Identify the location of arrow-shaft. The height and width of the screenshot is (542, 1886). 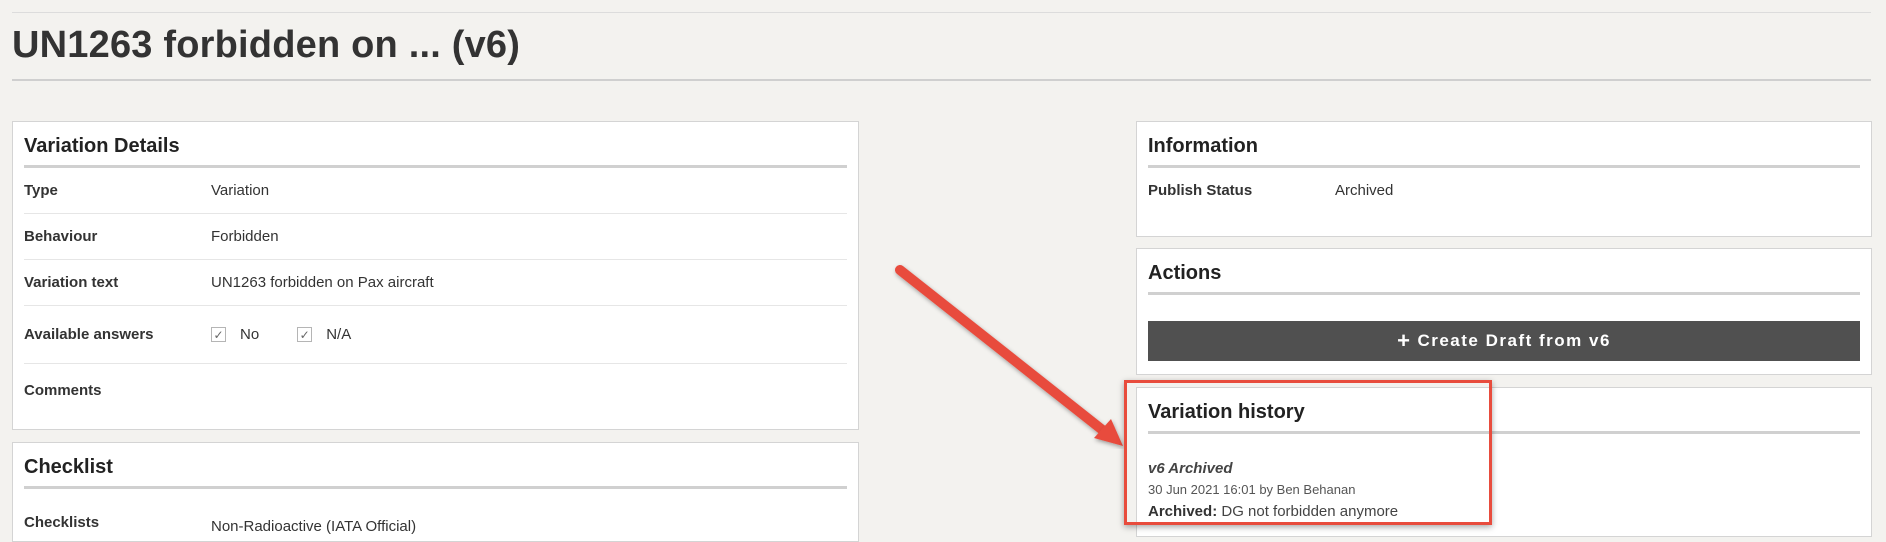
(1002, 351).